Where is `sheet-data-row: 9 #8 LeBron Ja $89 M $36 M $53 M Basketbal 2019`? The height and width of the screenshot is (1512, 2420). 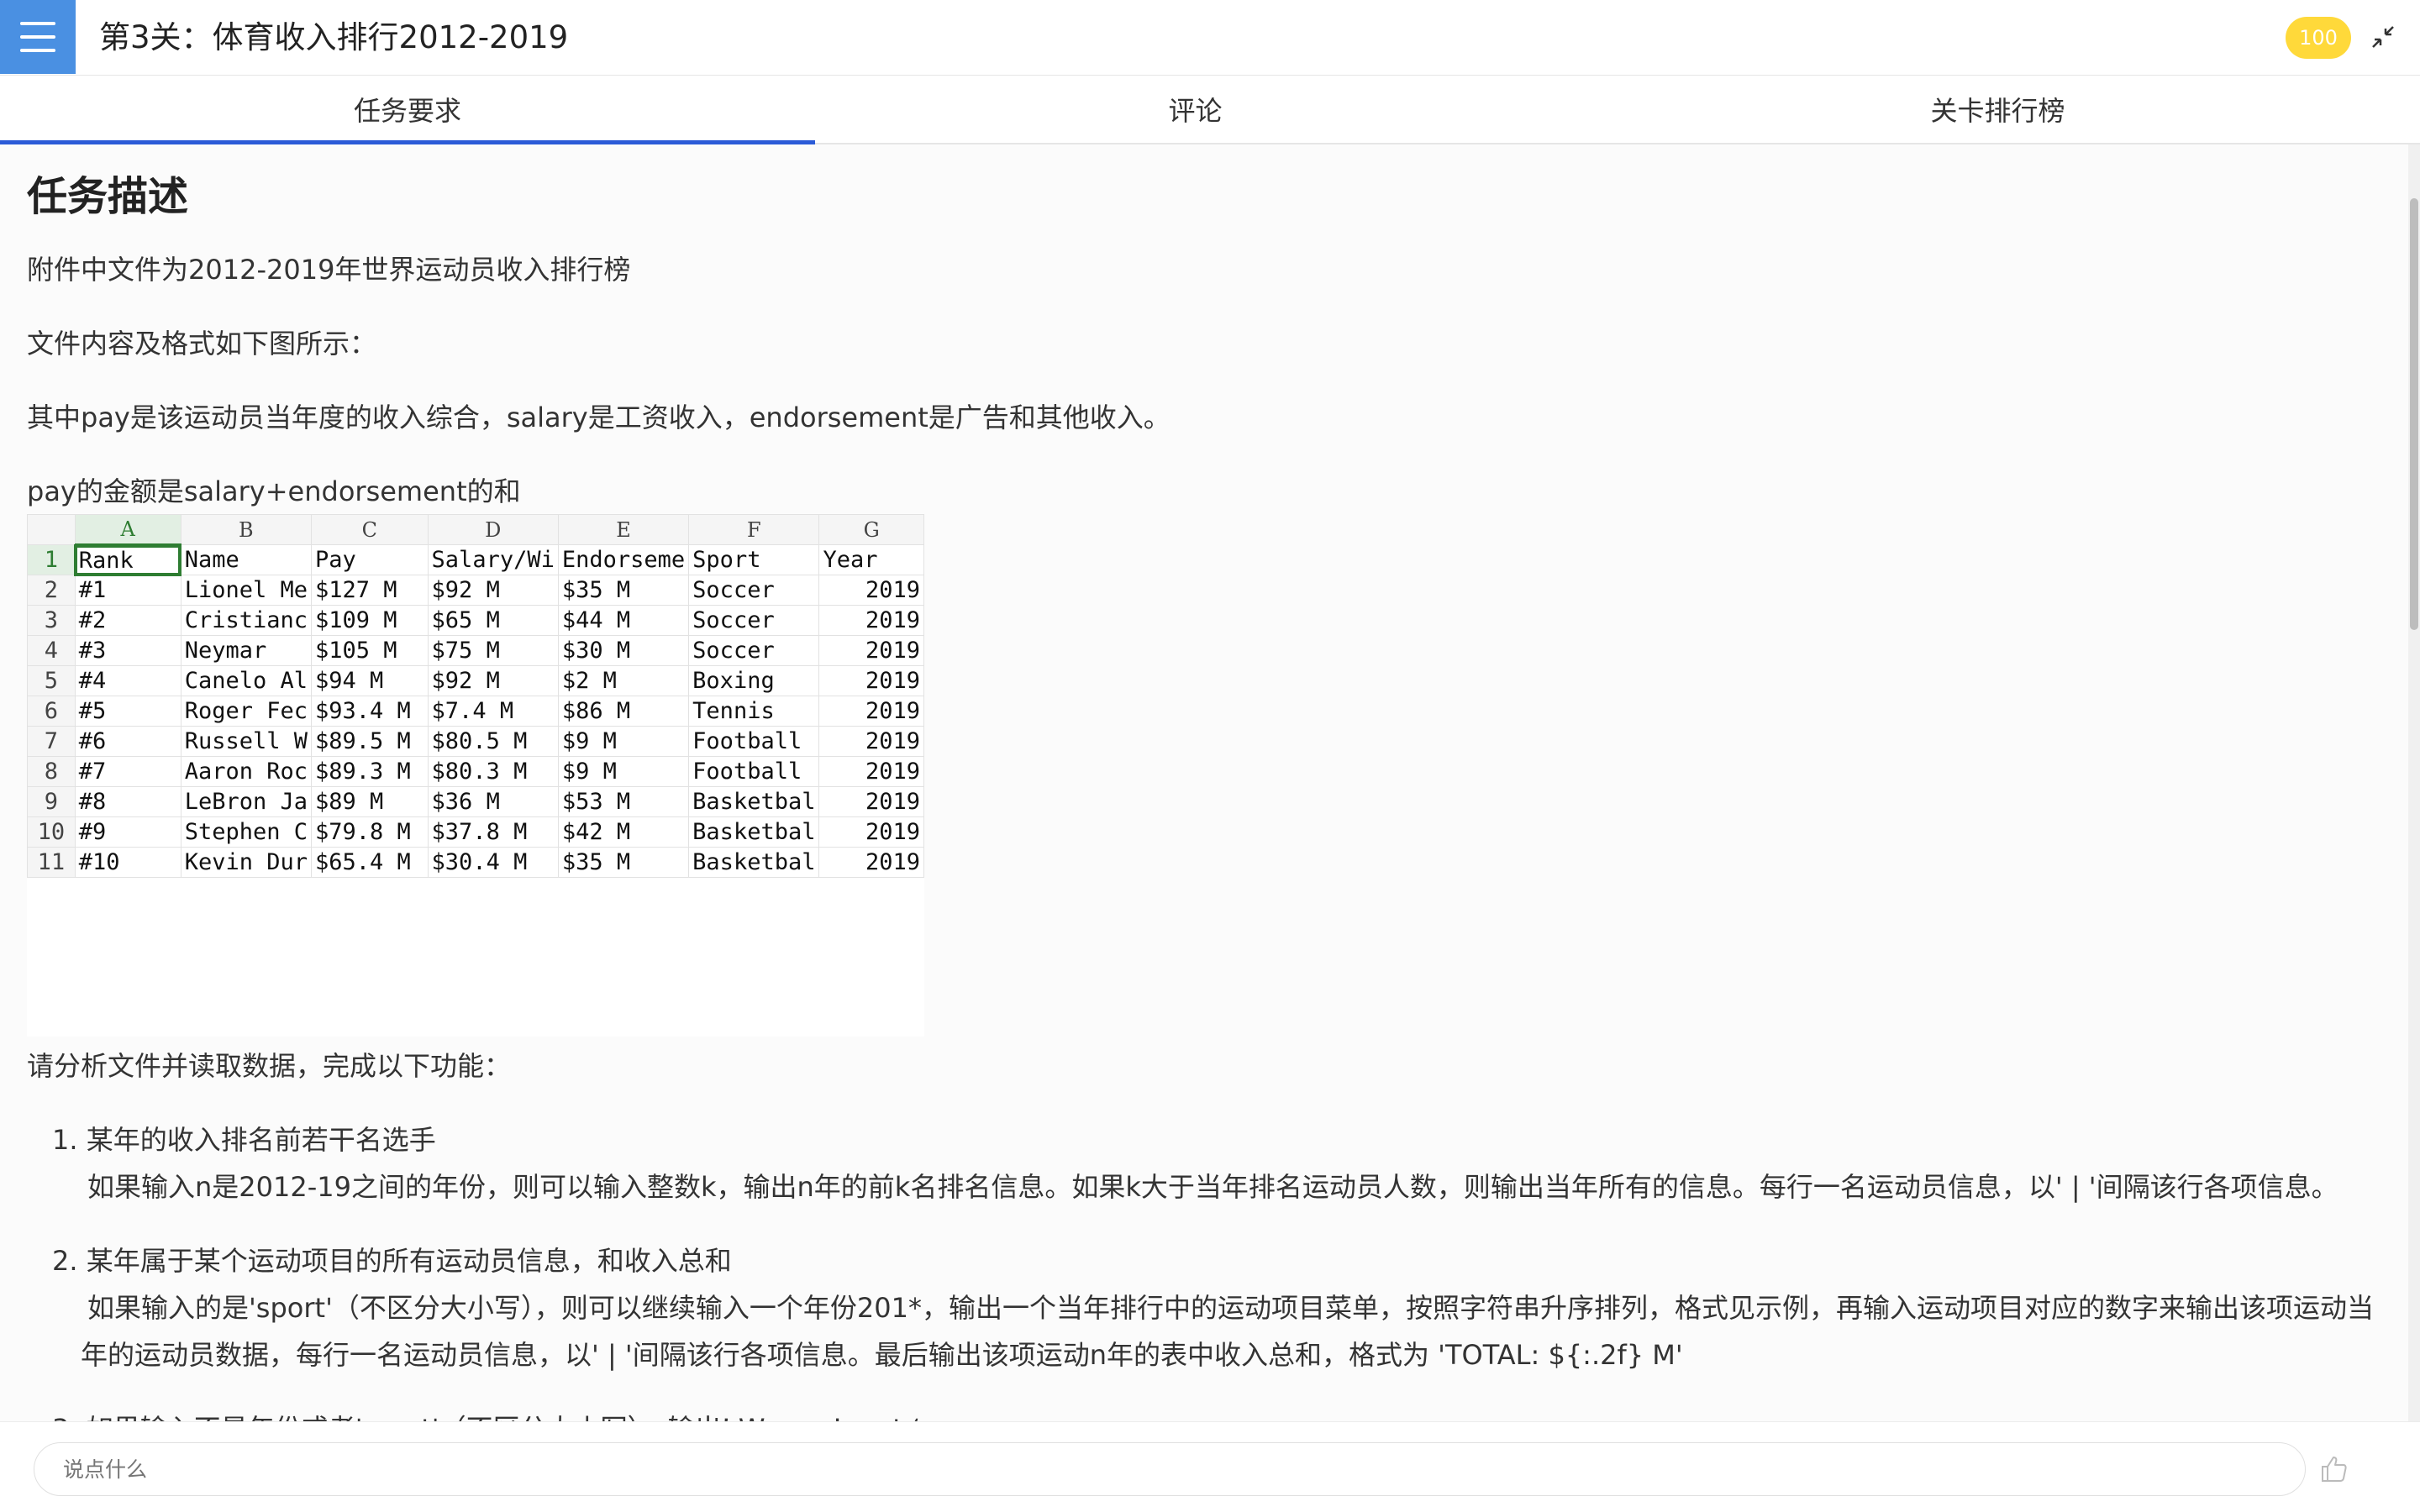 sheet-data-row: 9 #8 LeBron Ja $89 M $36 M $53 M Basketbal 2019 is located at coordinates (476, 801).